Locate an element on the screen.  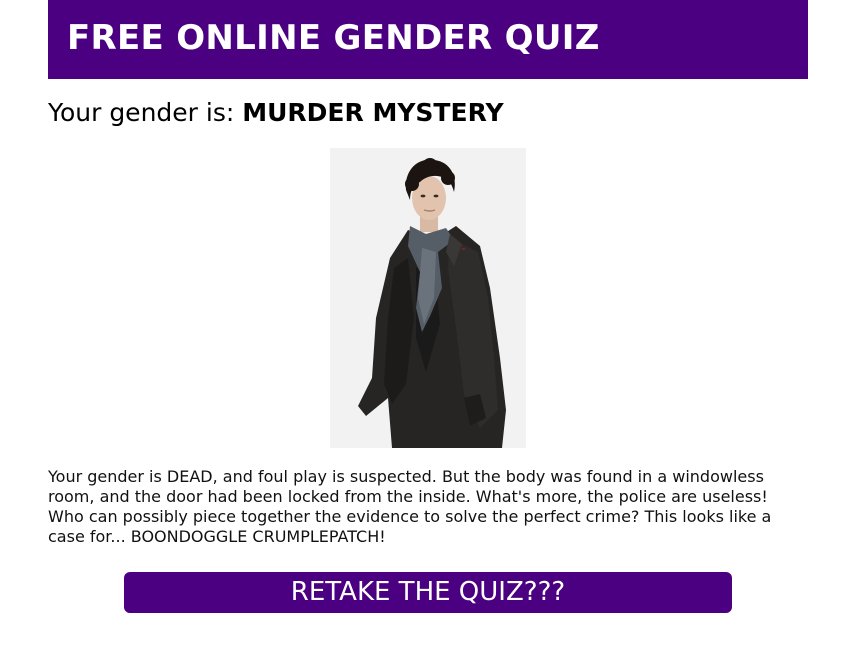
result-prefix: Your gender is: is located at coordinates (141, 112).